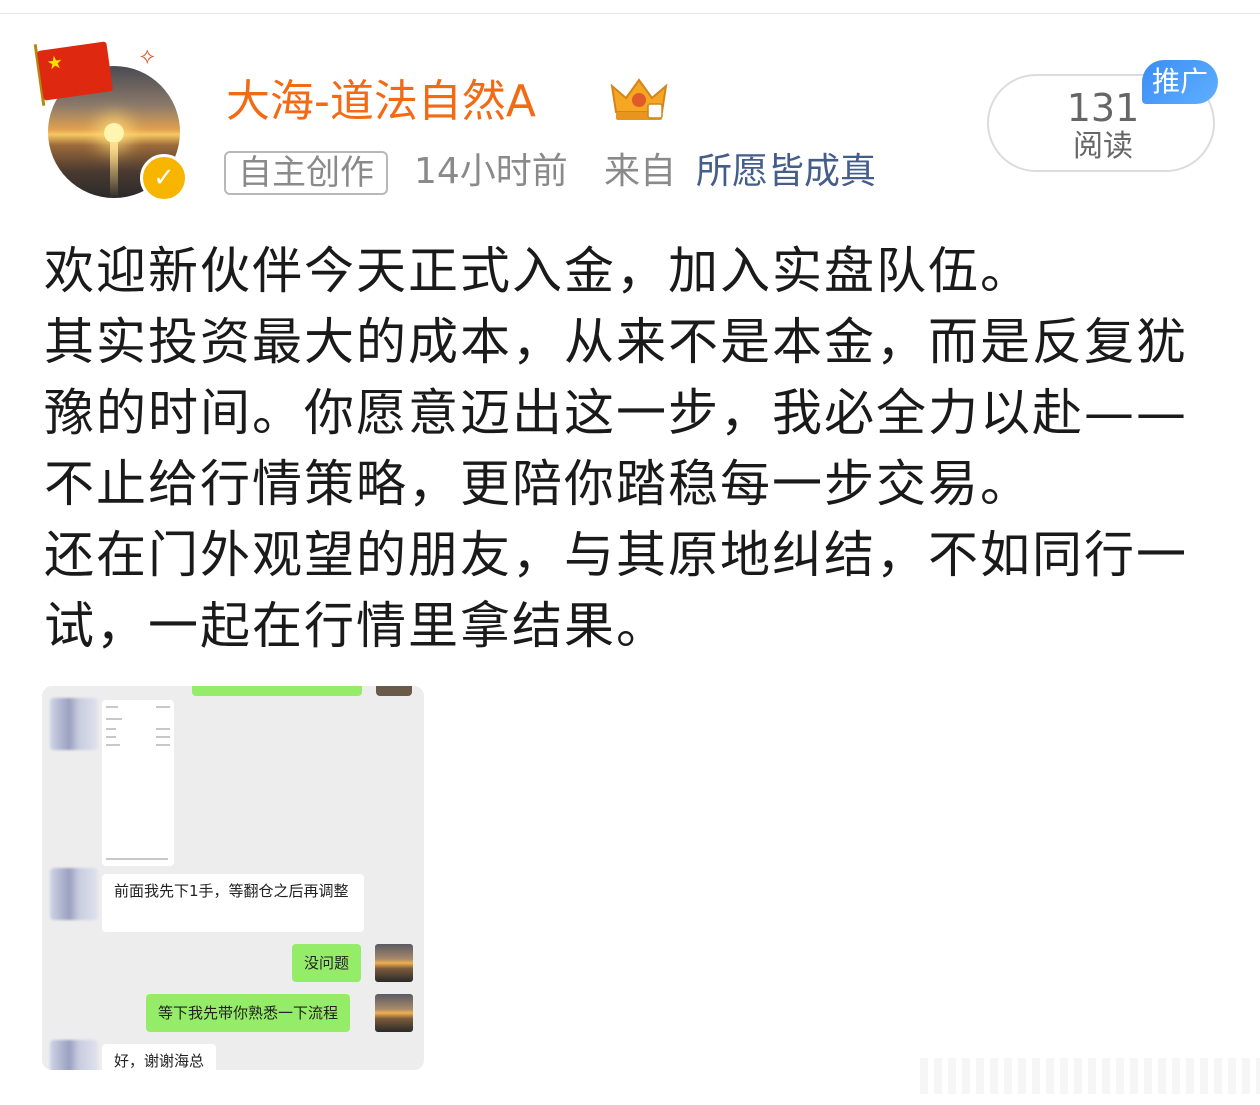  What do you see at coordinates (75, 71) in the screenshot?
I see `china-flag-icon: ★` at bounding box center [75, 71].